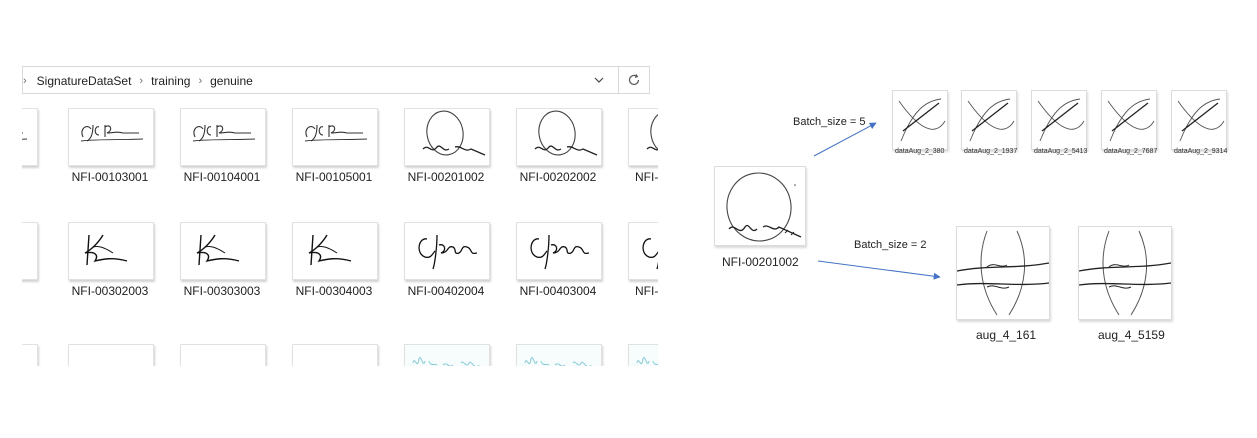 The height and width of the screenshot is (438, 1257). What do you see at coordinates (231, 81) in the screenshot?
I see `breadcrumb-item-genuine: genuine` at bounding box center [231, 81].